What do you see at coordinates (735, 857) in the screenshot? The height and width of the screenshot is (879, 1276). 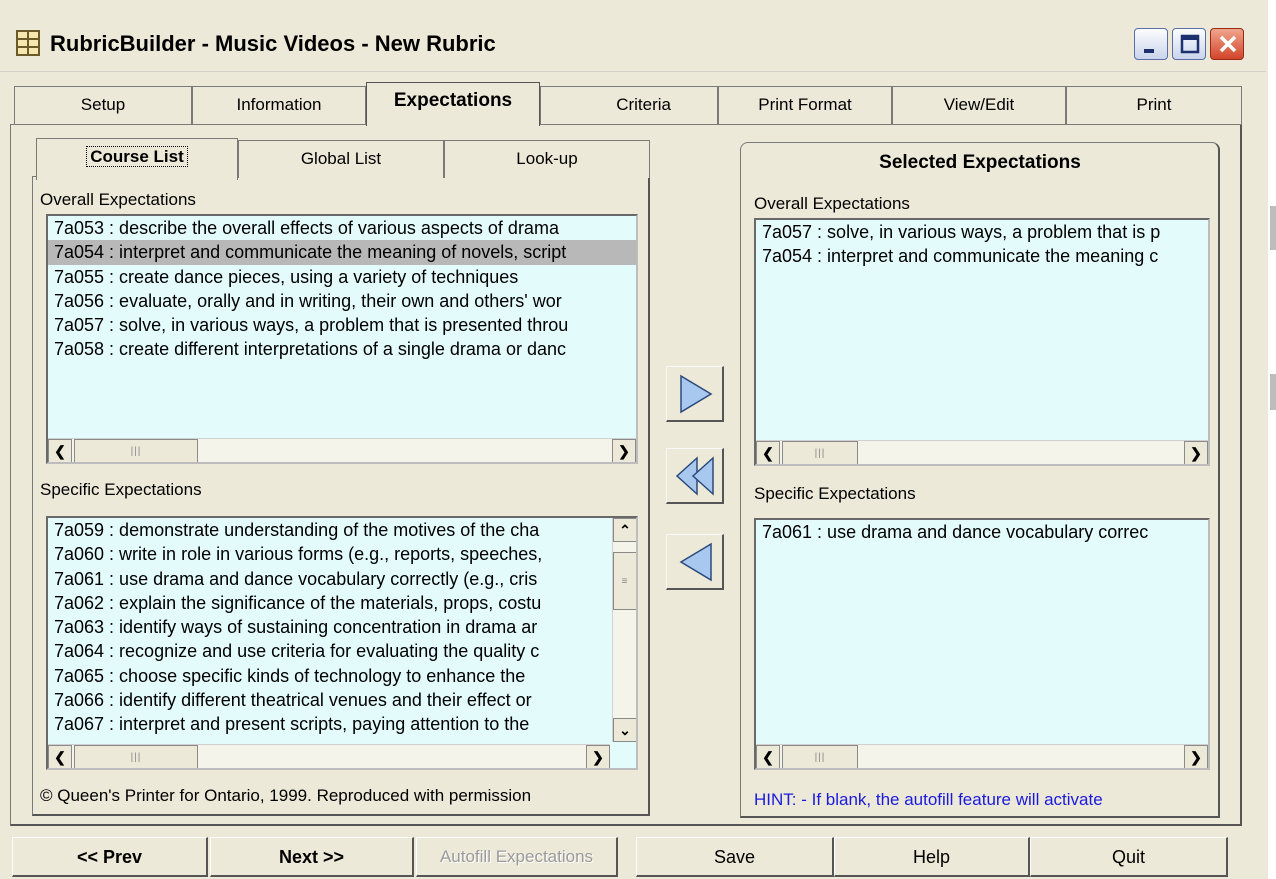 I see `save-button: Save` at bounding box center [735, 857].